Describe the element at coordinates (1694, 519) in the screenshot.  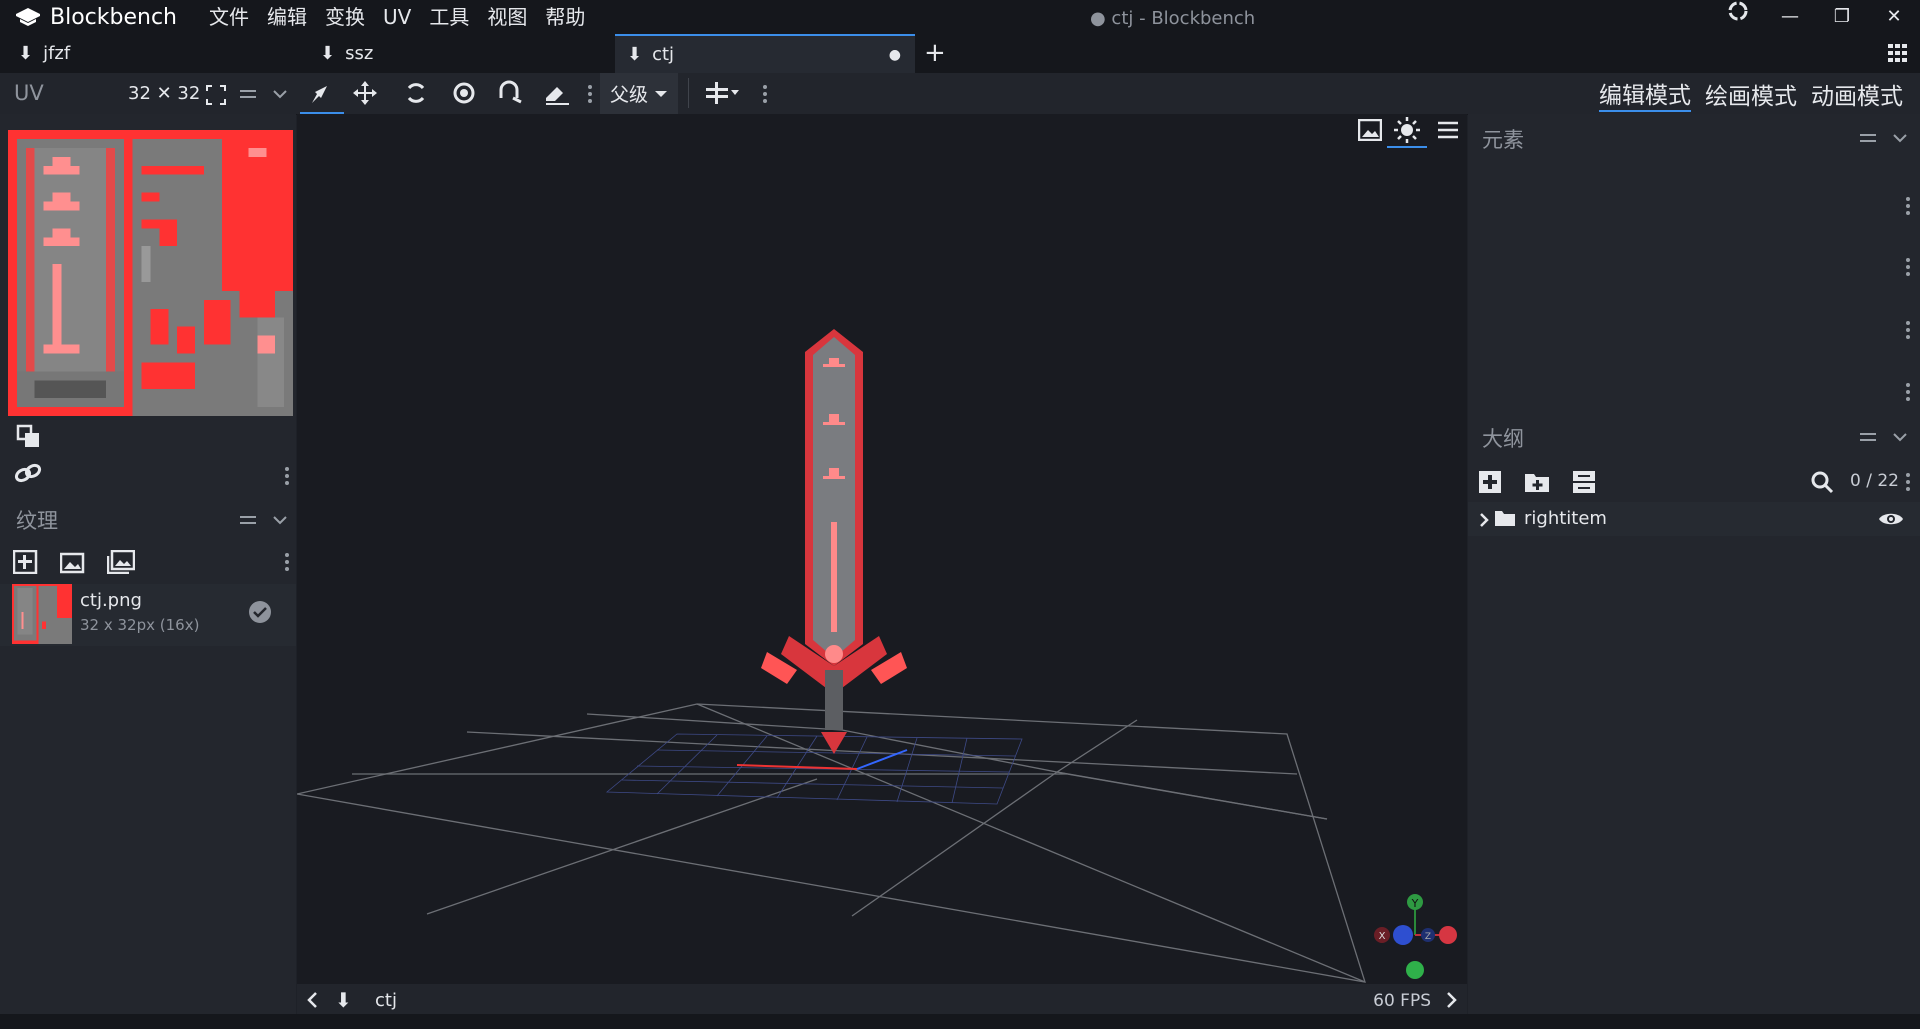
I see `outline-item-rightitem: rightitem` at that location.